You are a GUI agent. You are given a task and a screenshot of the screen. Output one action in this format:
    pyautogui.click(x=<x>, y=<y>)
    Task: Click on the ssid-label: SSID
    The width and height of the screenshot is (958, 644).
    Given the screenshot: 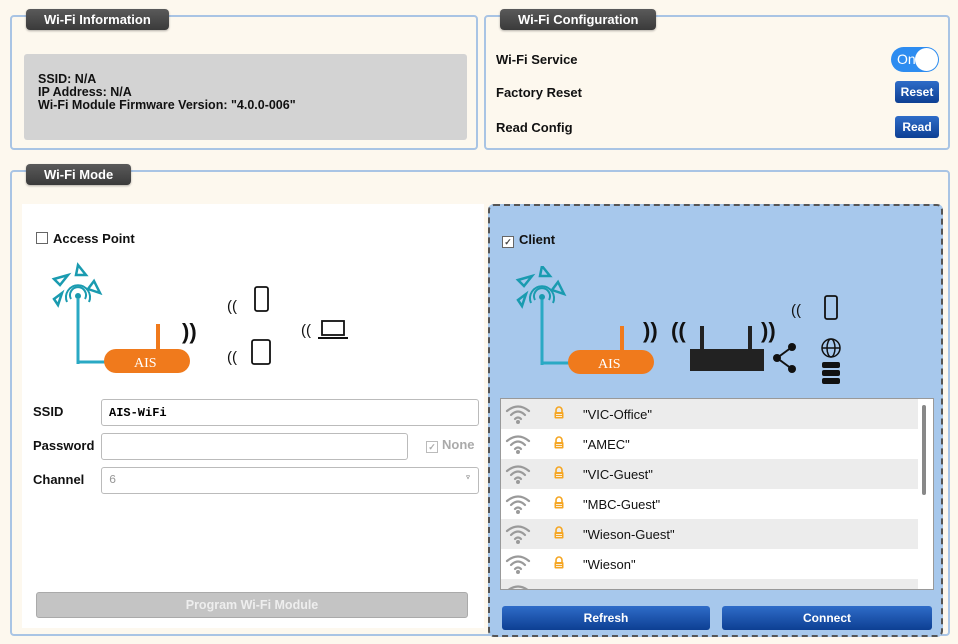 What is the action you would take?
    pyautogui.click(x=48, y=411)
    